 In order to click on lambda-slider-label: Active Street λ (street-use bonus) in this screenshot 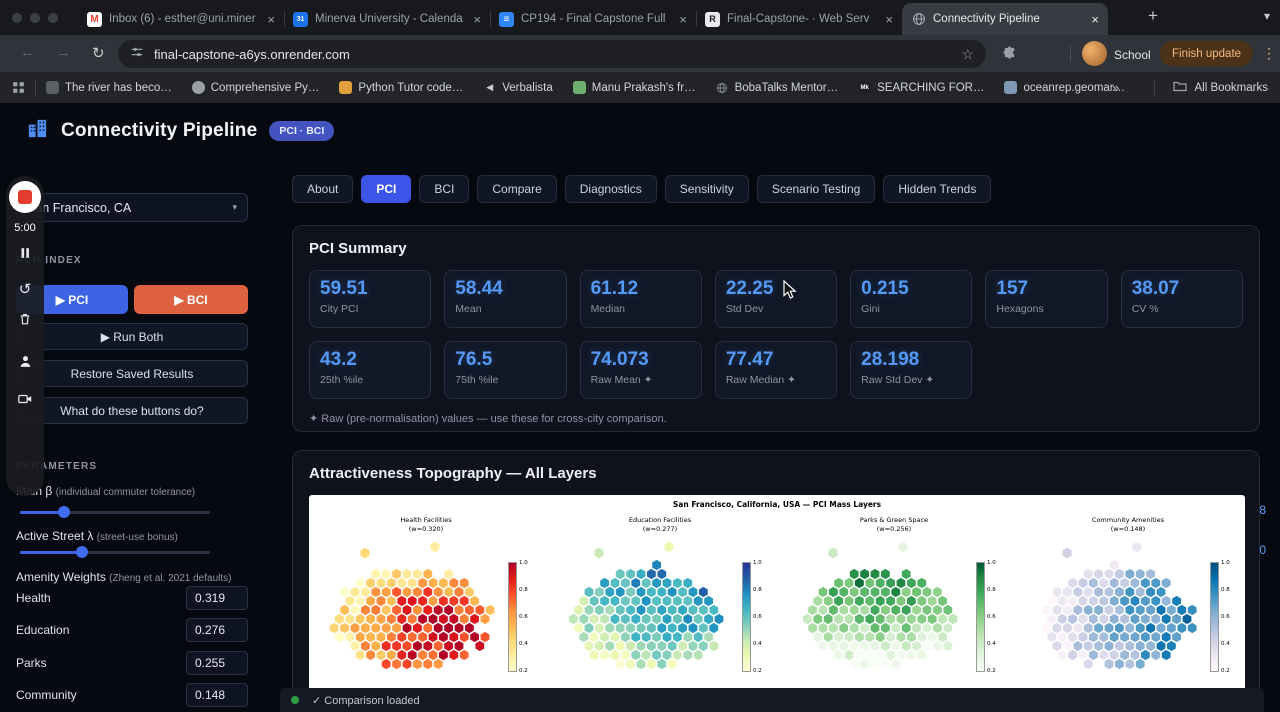, I will do `click(97, 536)`.